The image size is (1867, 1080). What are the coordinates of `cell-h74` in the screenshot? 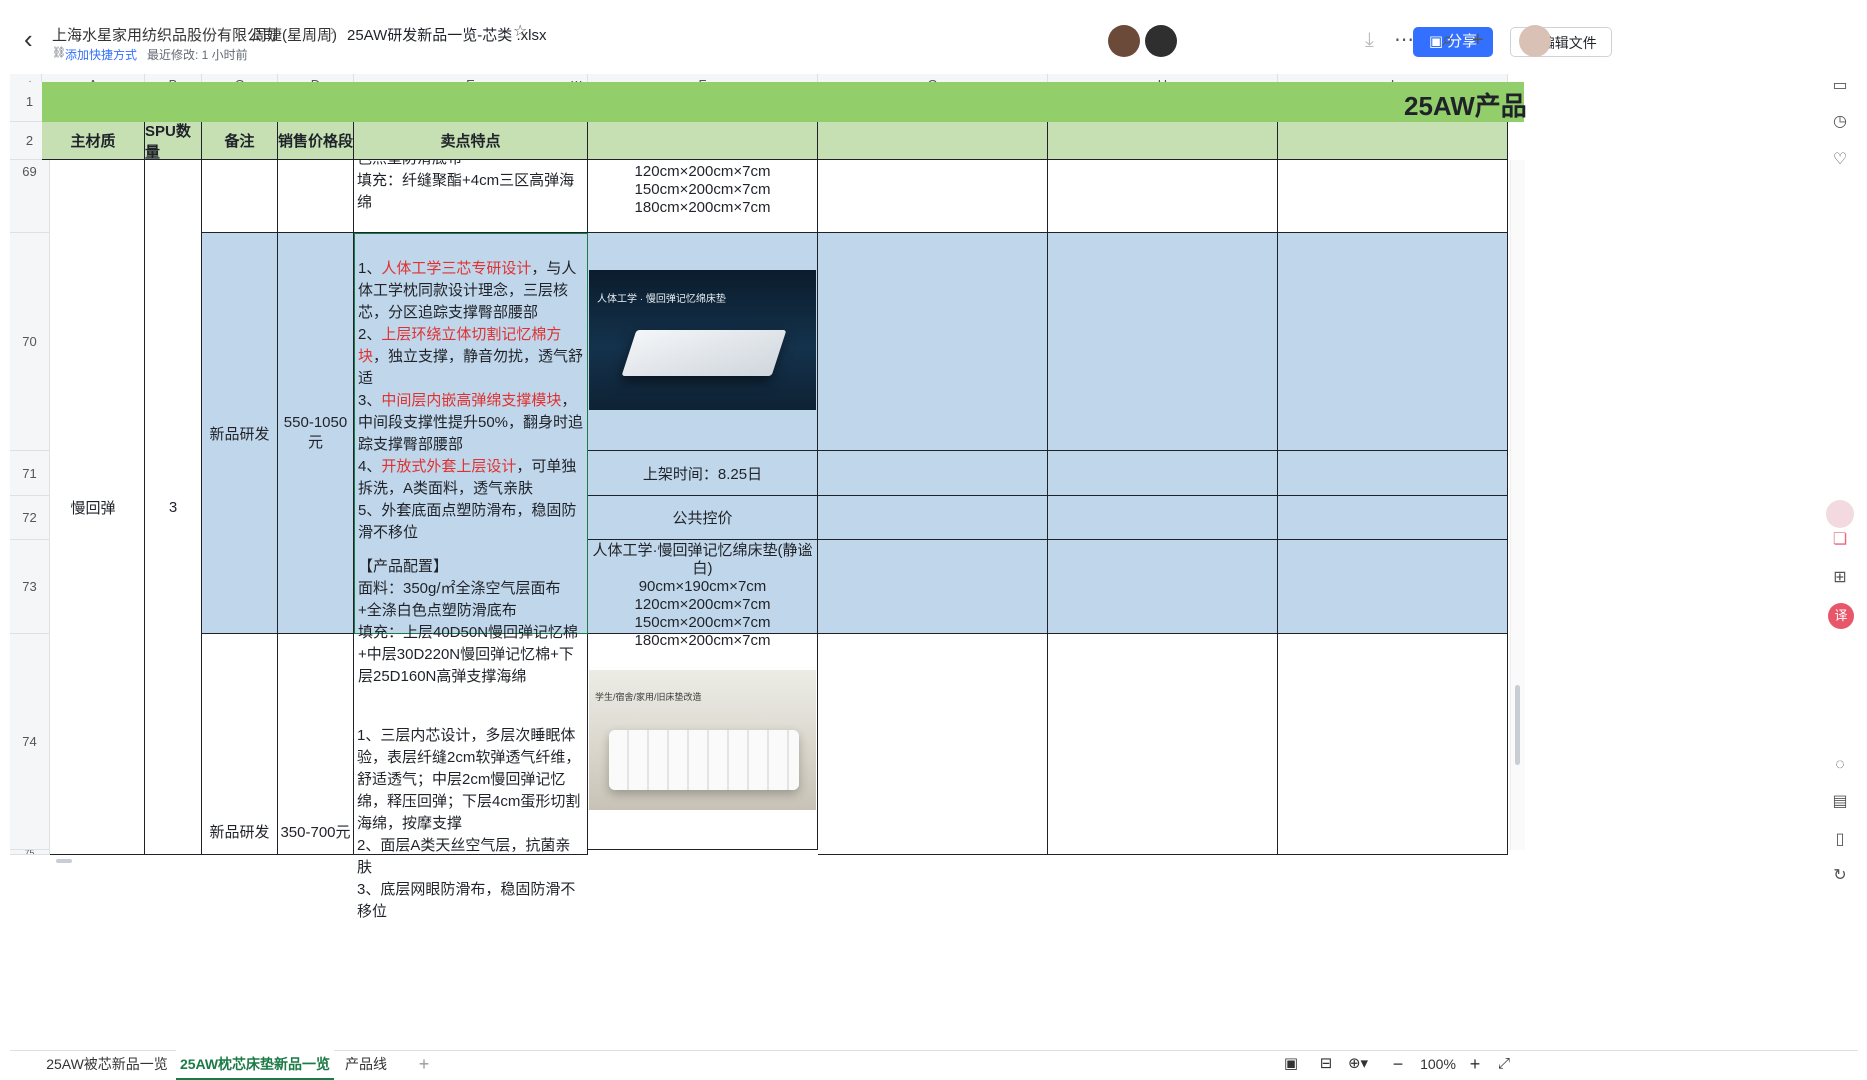 It's located at (1163, 744).